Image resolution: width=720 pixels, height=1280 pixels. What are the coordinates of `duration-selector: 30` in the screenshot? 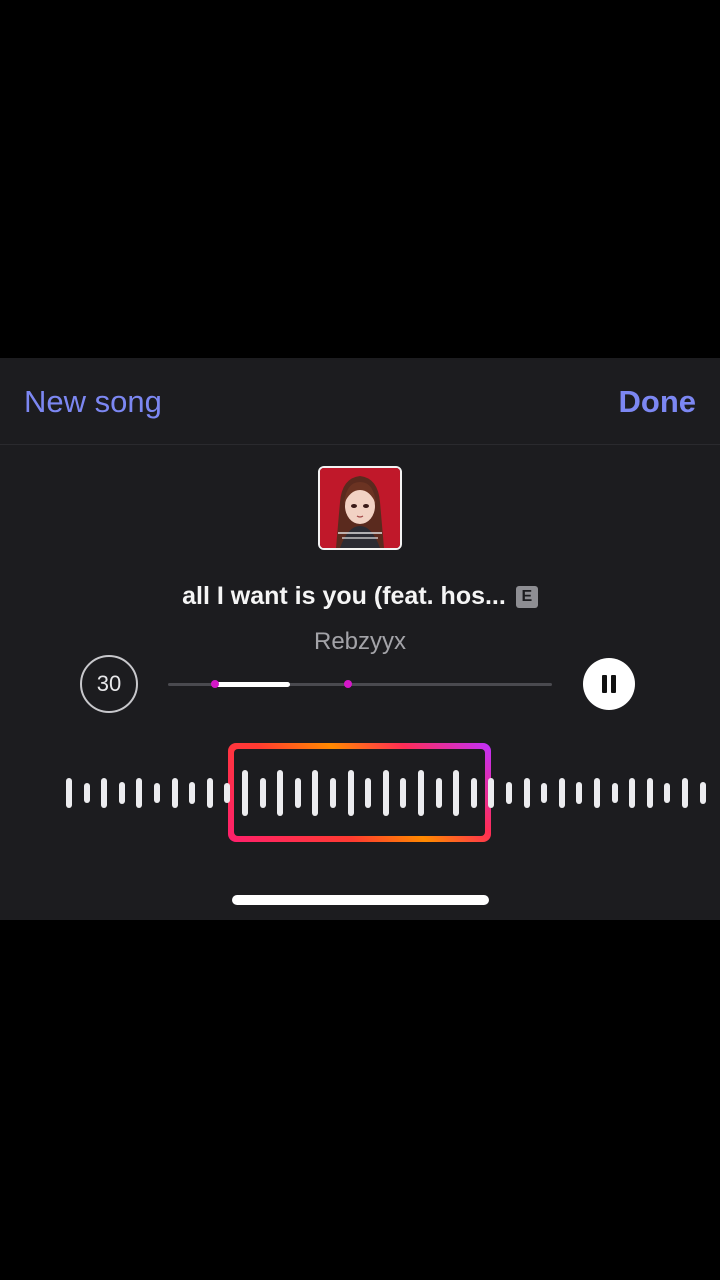 It's located at (109, 684).